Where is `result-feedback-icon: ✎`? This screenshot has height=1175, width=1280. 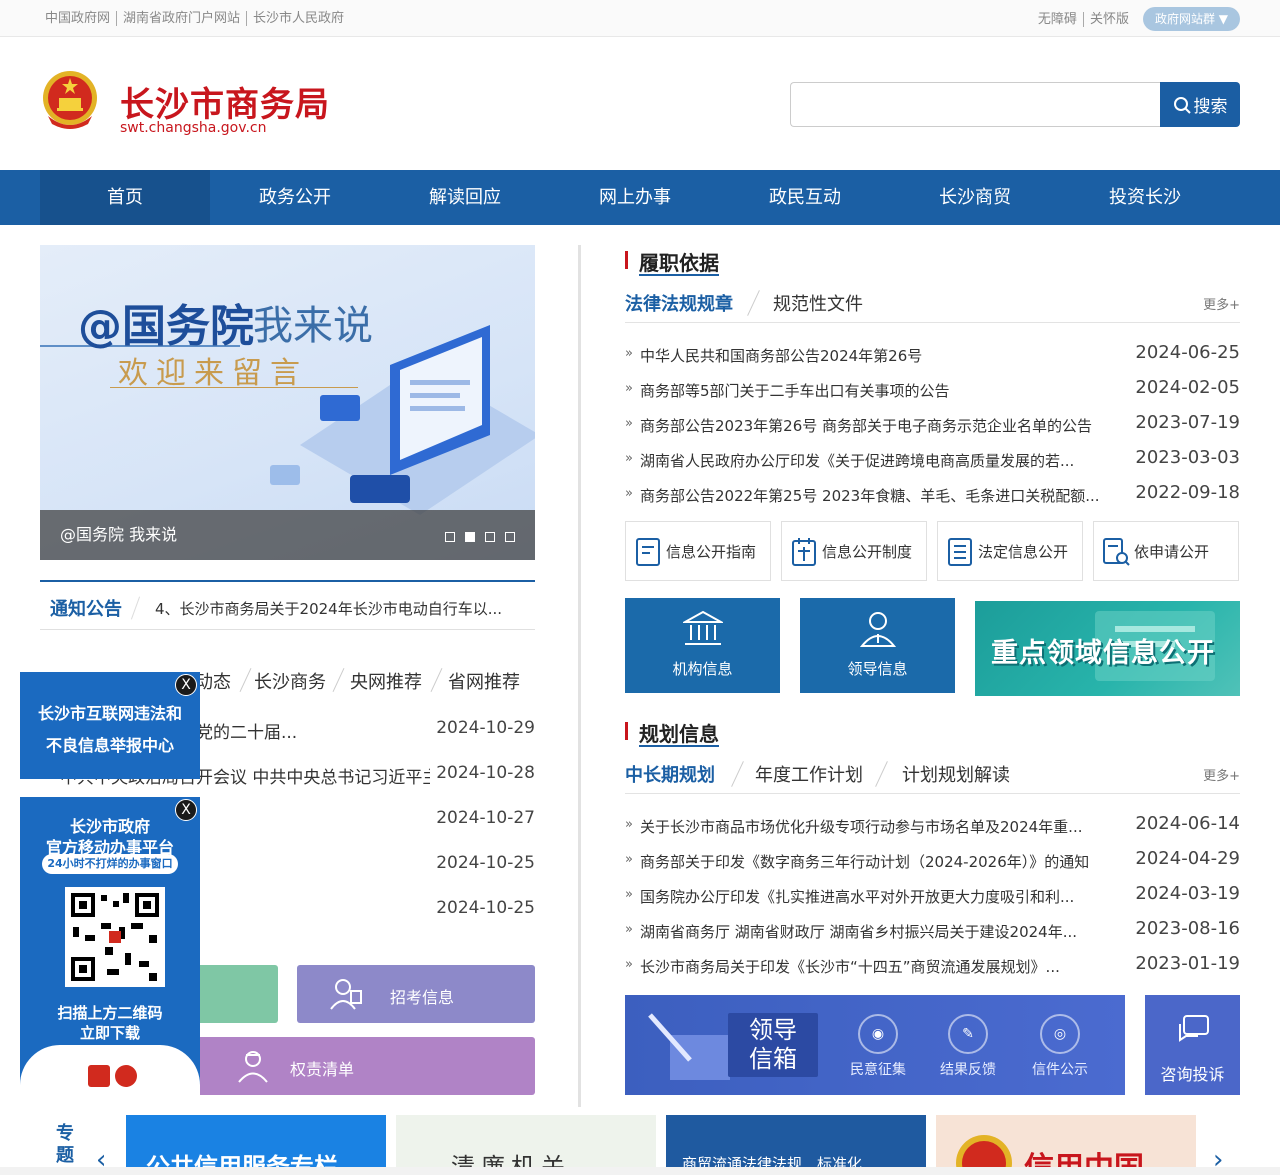
result-feedback-icon: ✎ is located at coordinates (968, 1034).